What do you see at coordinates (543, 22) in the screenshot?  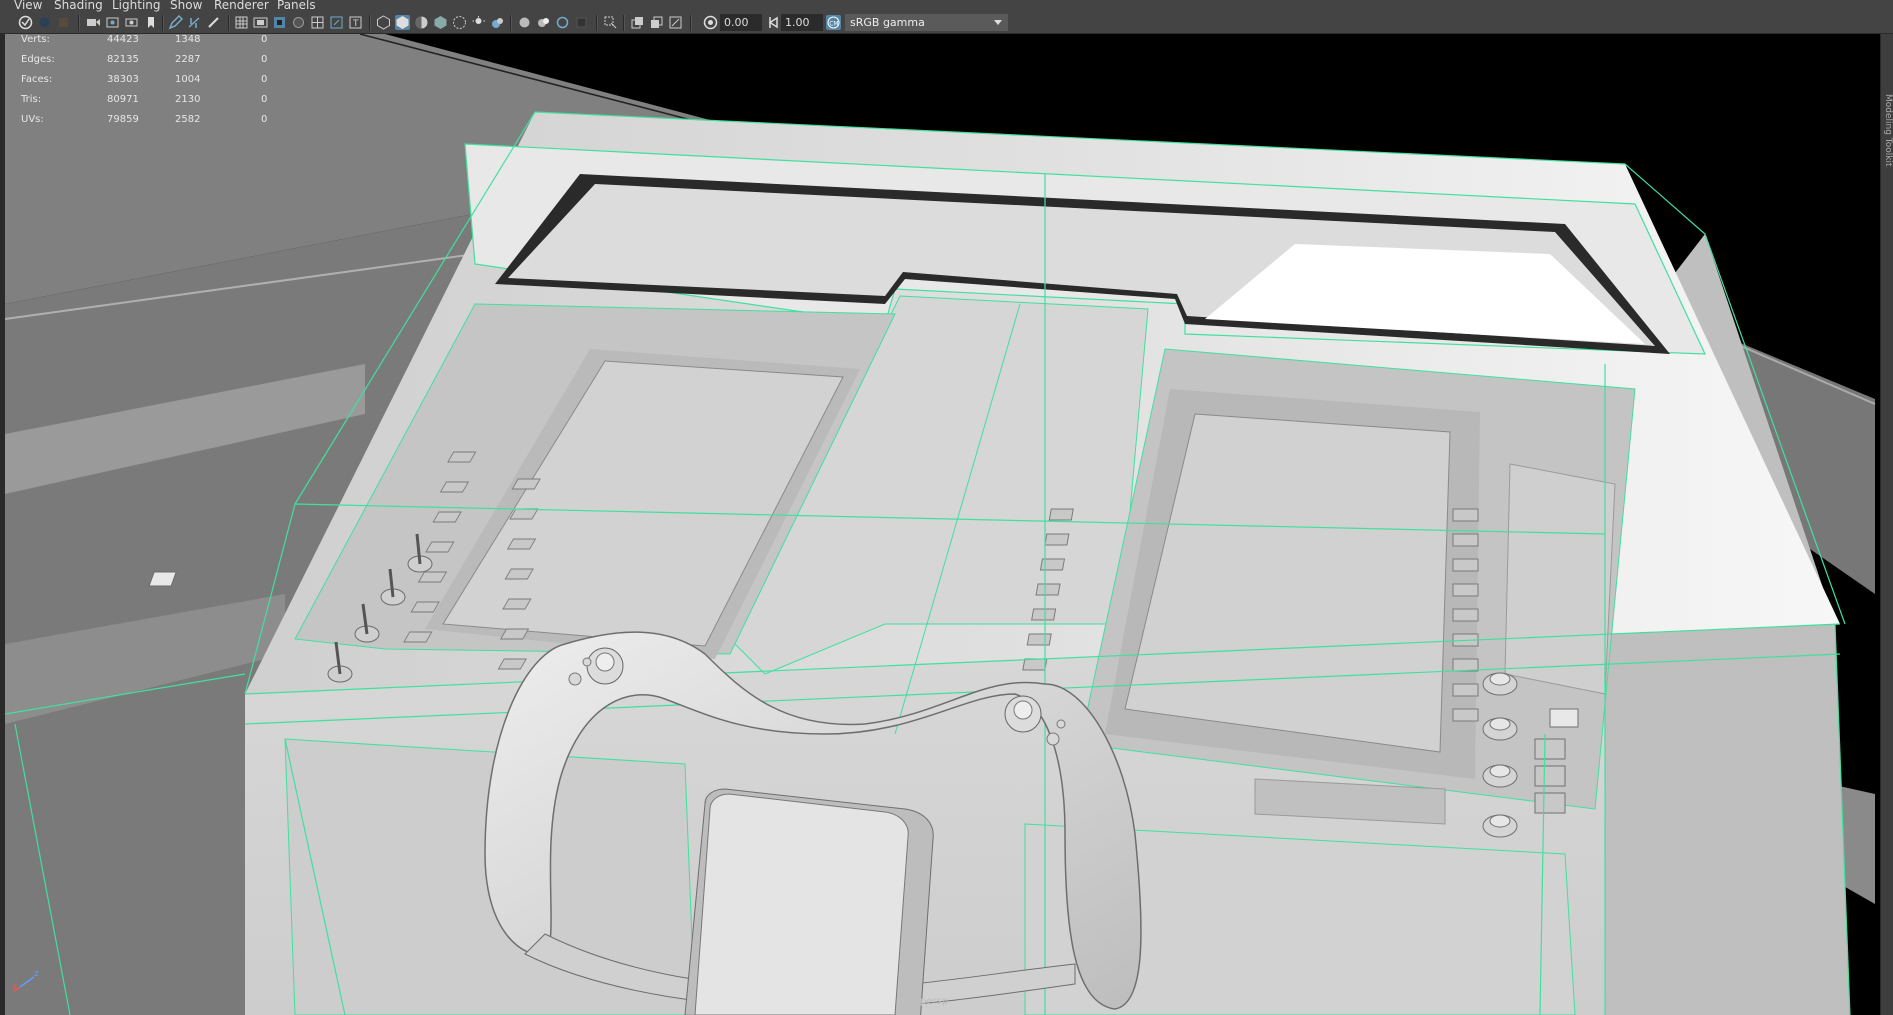 I see `multisample-aa-icon` at bounding box center [543, 22].